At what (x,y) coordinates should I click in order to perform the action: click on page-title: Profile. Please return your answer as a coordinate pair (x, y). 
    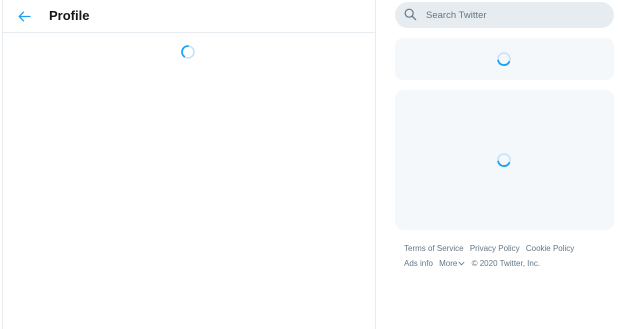
    Looking at the image, I should click on (69, 15).